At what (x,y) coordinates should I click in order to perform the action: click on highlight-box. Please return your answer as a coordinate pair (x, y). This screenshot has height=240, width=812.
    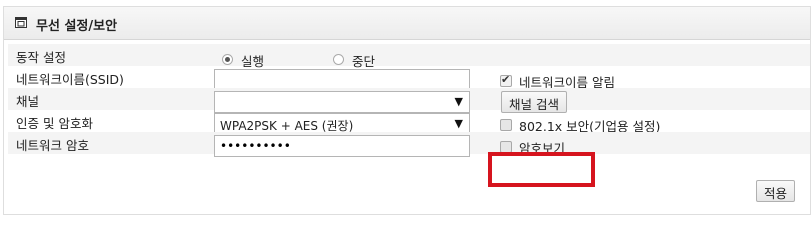
    Looking at the image, I should click on (541, 169).